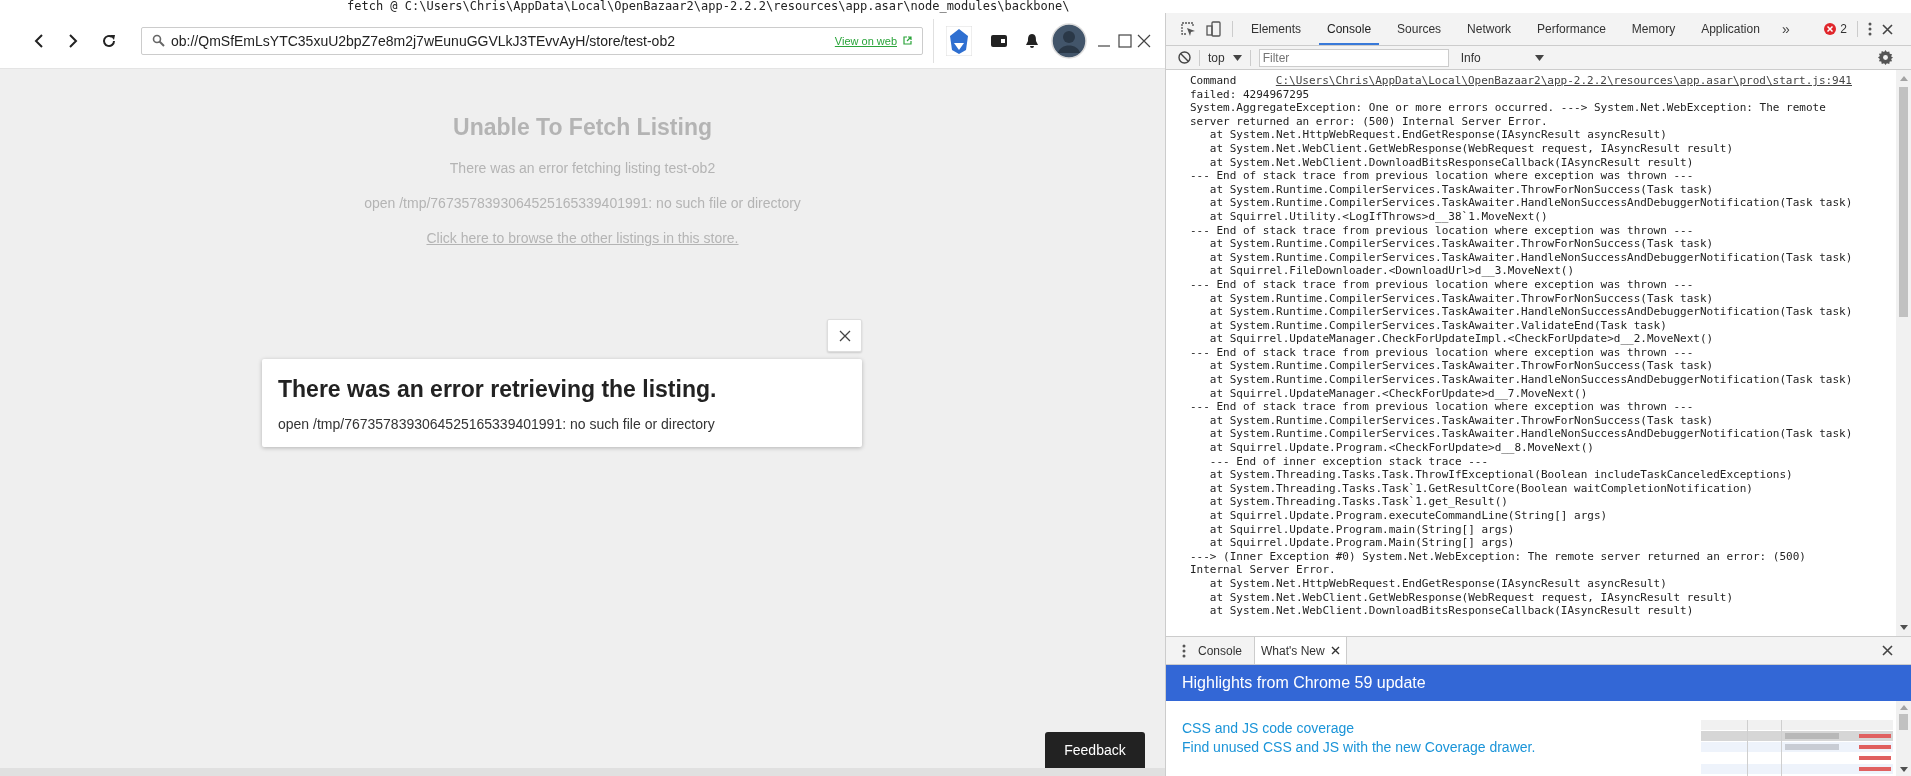 The width and height of the screenshot is (1911, 776). I want to click on console-text: fetch @ C:\Users\Chris\AppData\Local\OpenBazaar2\app-2.2.2\resources\app.asar\node_modules\backbone\, so click(708, 6).